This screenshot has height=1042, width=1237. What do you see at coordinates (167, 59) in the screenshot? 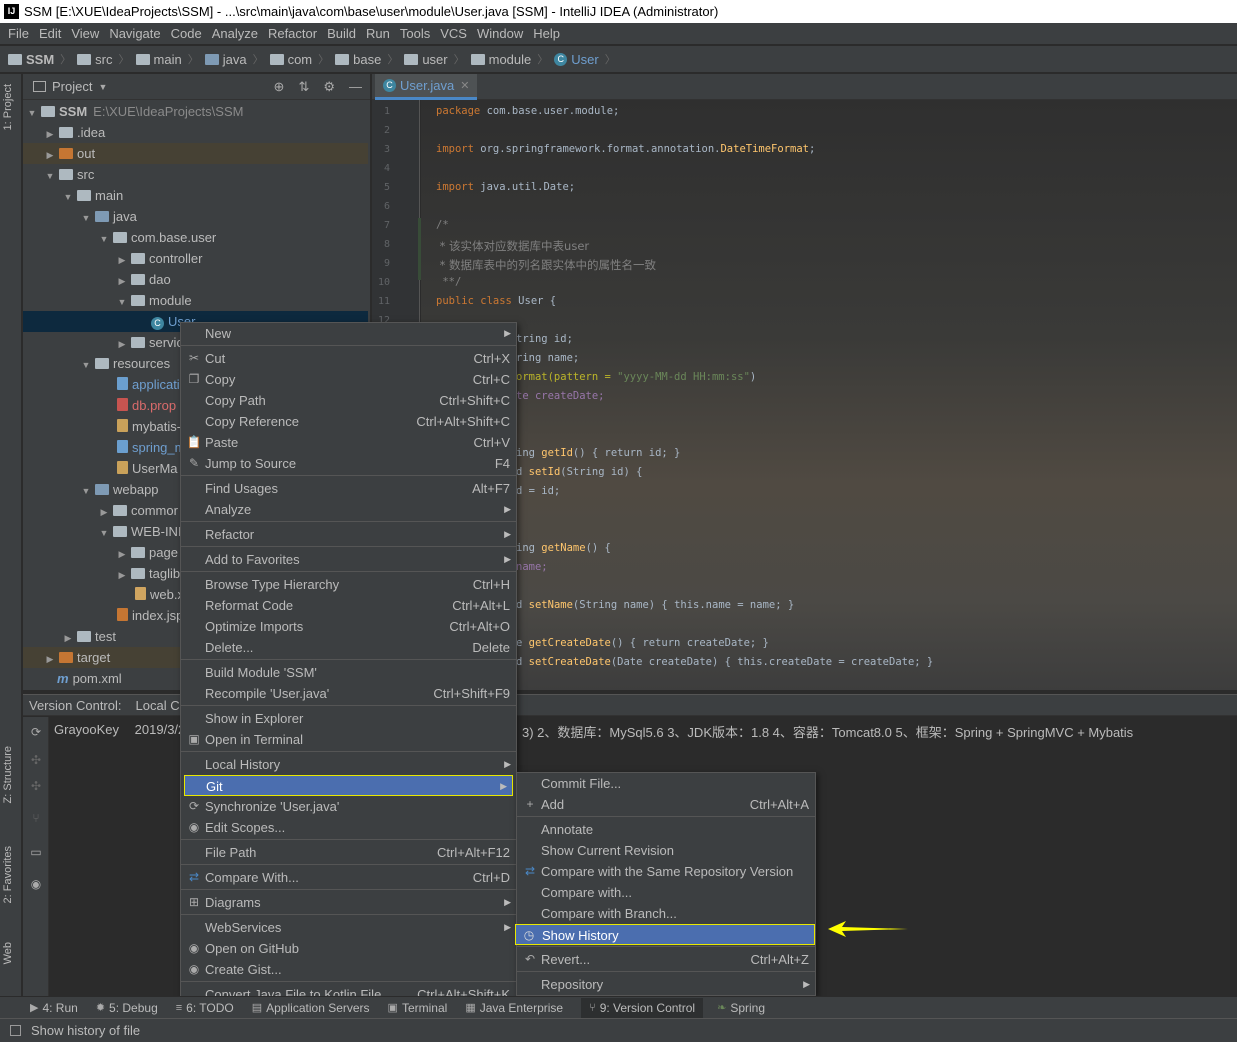
I see `breadcrumb-main: main 〉` at bounding box center [167, 59].